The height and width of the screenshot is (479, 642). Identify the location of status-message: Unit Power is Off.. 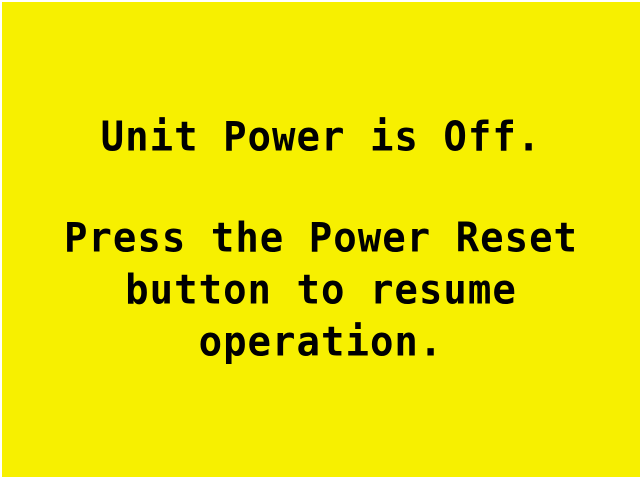
(321, 137).